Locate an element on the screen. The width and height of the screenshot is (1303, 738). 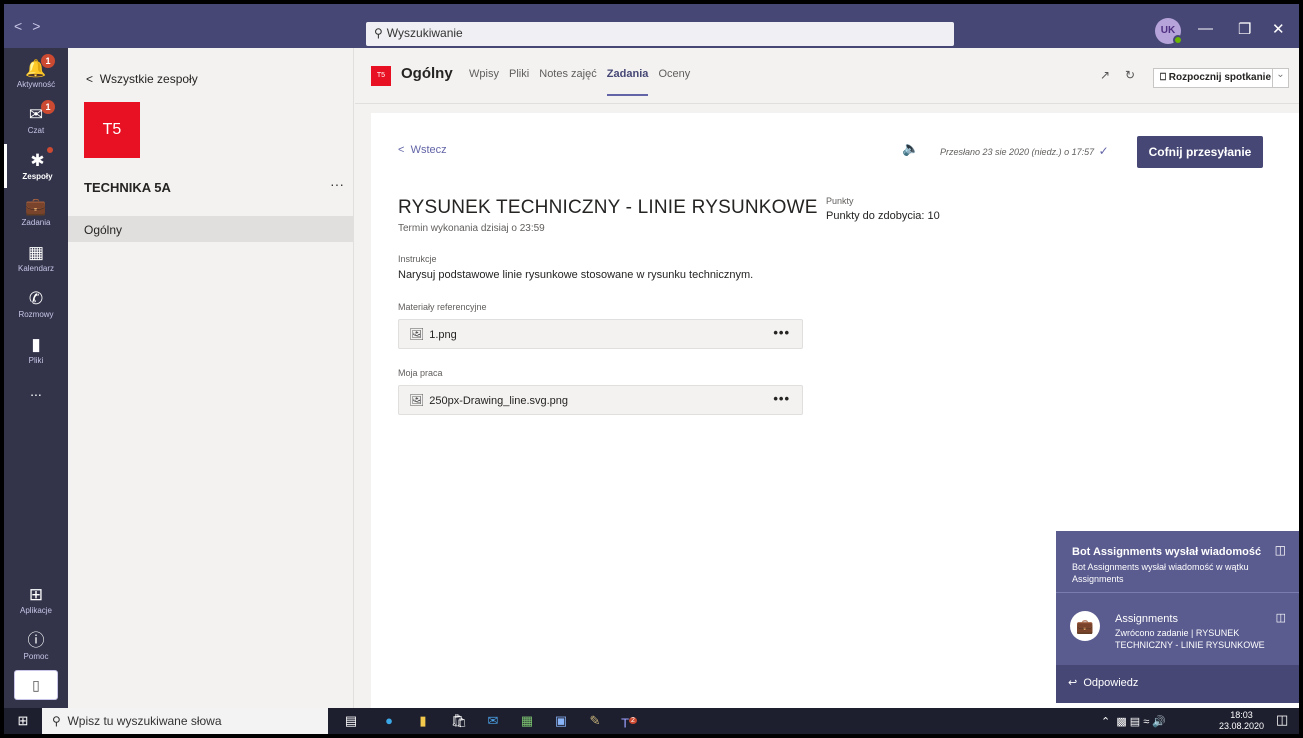
team-more-options-icon: ··· is located at coordinates (337, 184).